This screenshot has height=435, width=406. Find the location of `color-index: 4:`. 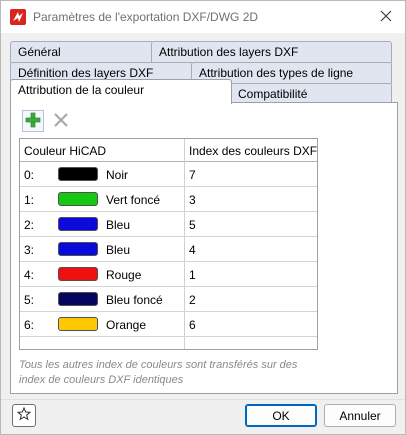

color-index: 4: is located at coordinates (29, 275).